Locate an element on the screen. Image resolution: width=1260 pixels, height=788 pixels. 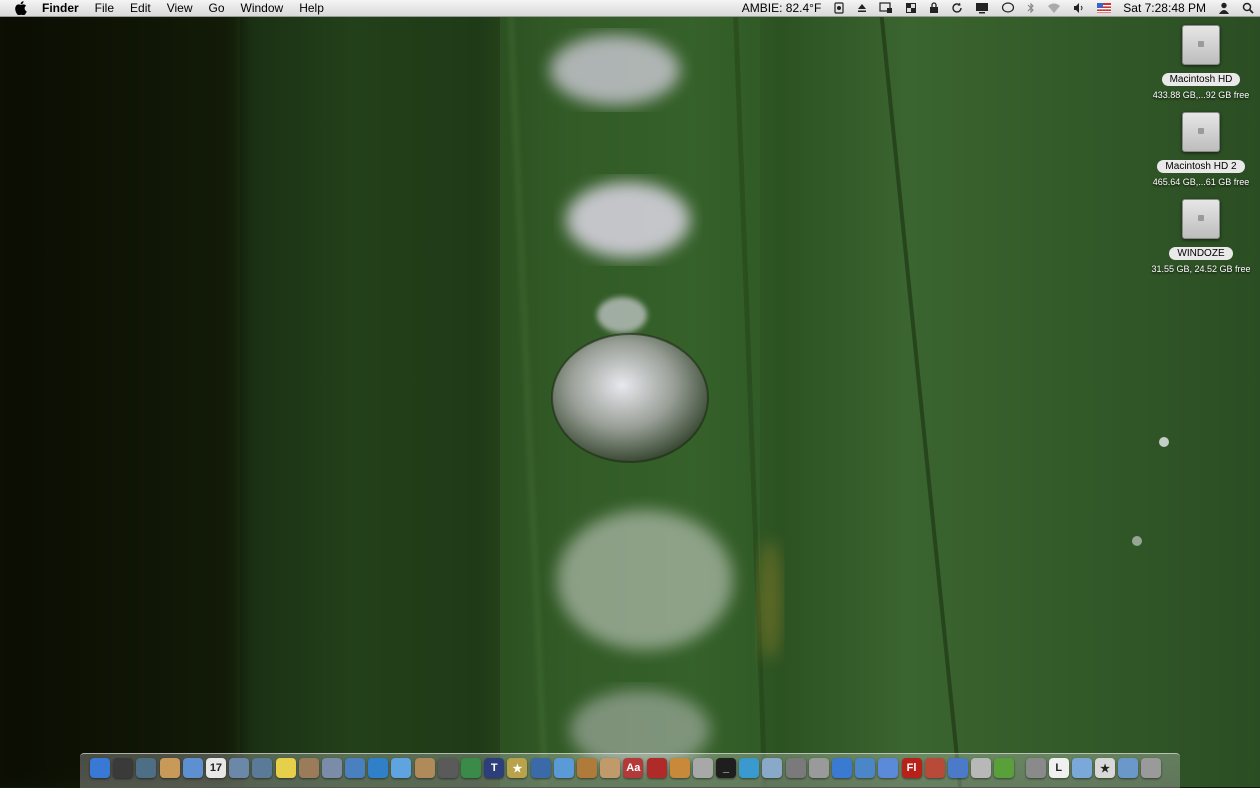
interface-builder-icon is located at coordinates (888, 768).